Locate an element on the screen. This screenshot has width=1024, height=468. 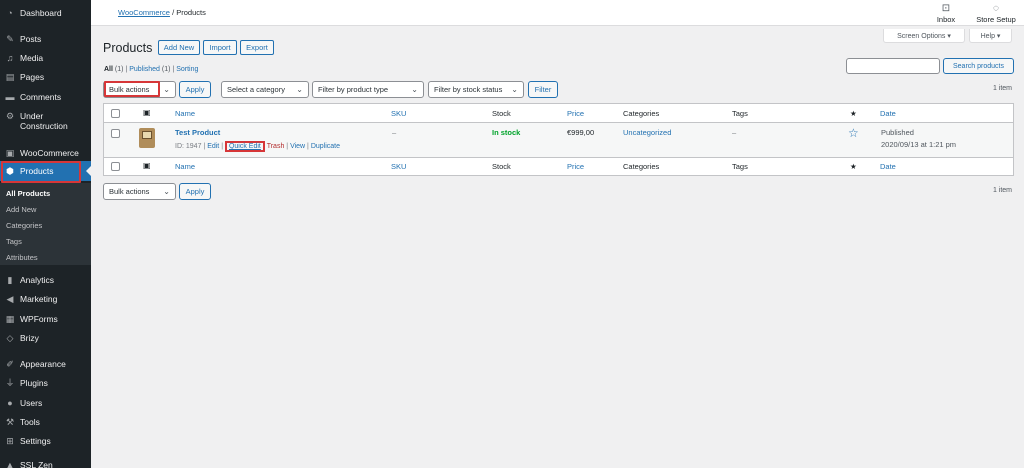
bulk-actions-select-bottom: Bulk actions ⌄ is located at coordinates (139, 191).